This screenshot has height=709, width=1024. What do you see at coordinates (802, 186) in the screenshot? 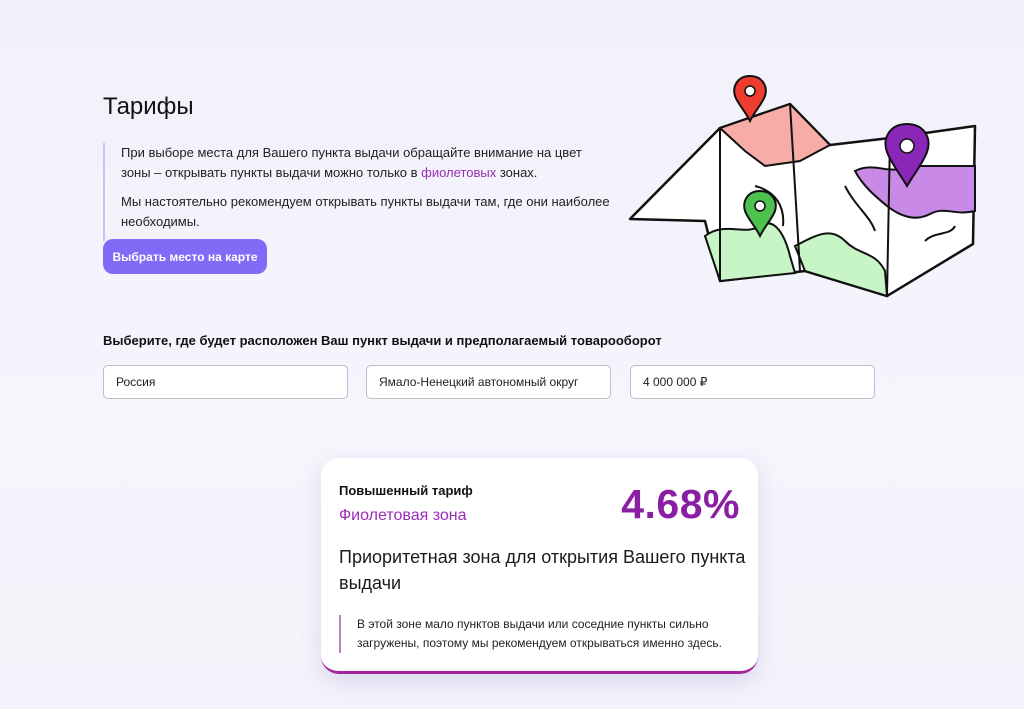
I see `folded-map-illustration` at bounding box center [802, 186].